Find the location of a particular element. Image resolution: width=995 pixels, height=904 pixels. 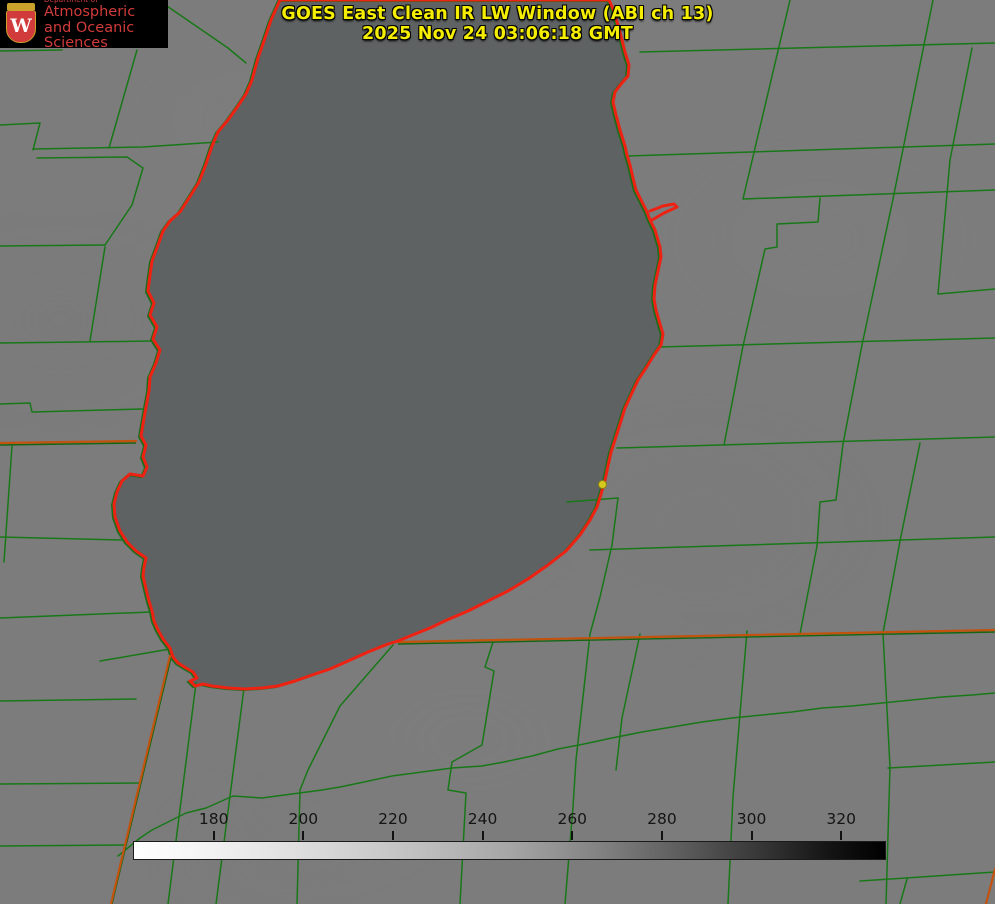

shoreline-spit-hook is located at coordinates (663, 212).